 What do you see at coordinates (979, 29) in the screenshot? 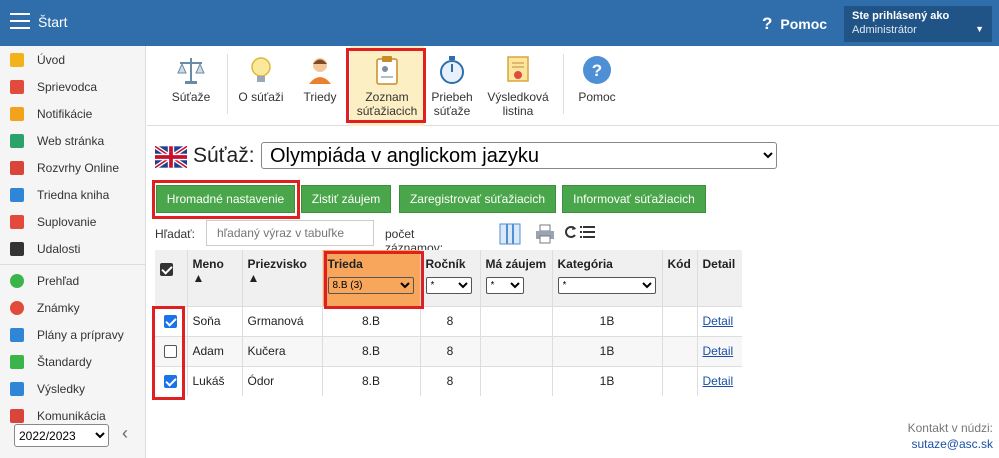
I see `caret-down-icon: ▼` at bounding box center [979, 29].